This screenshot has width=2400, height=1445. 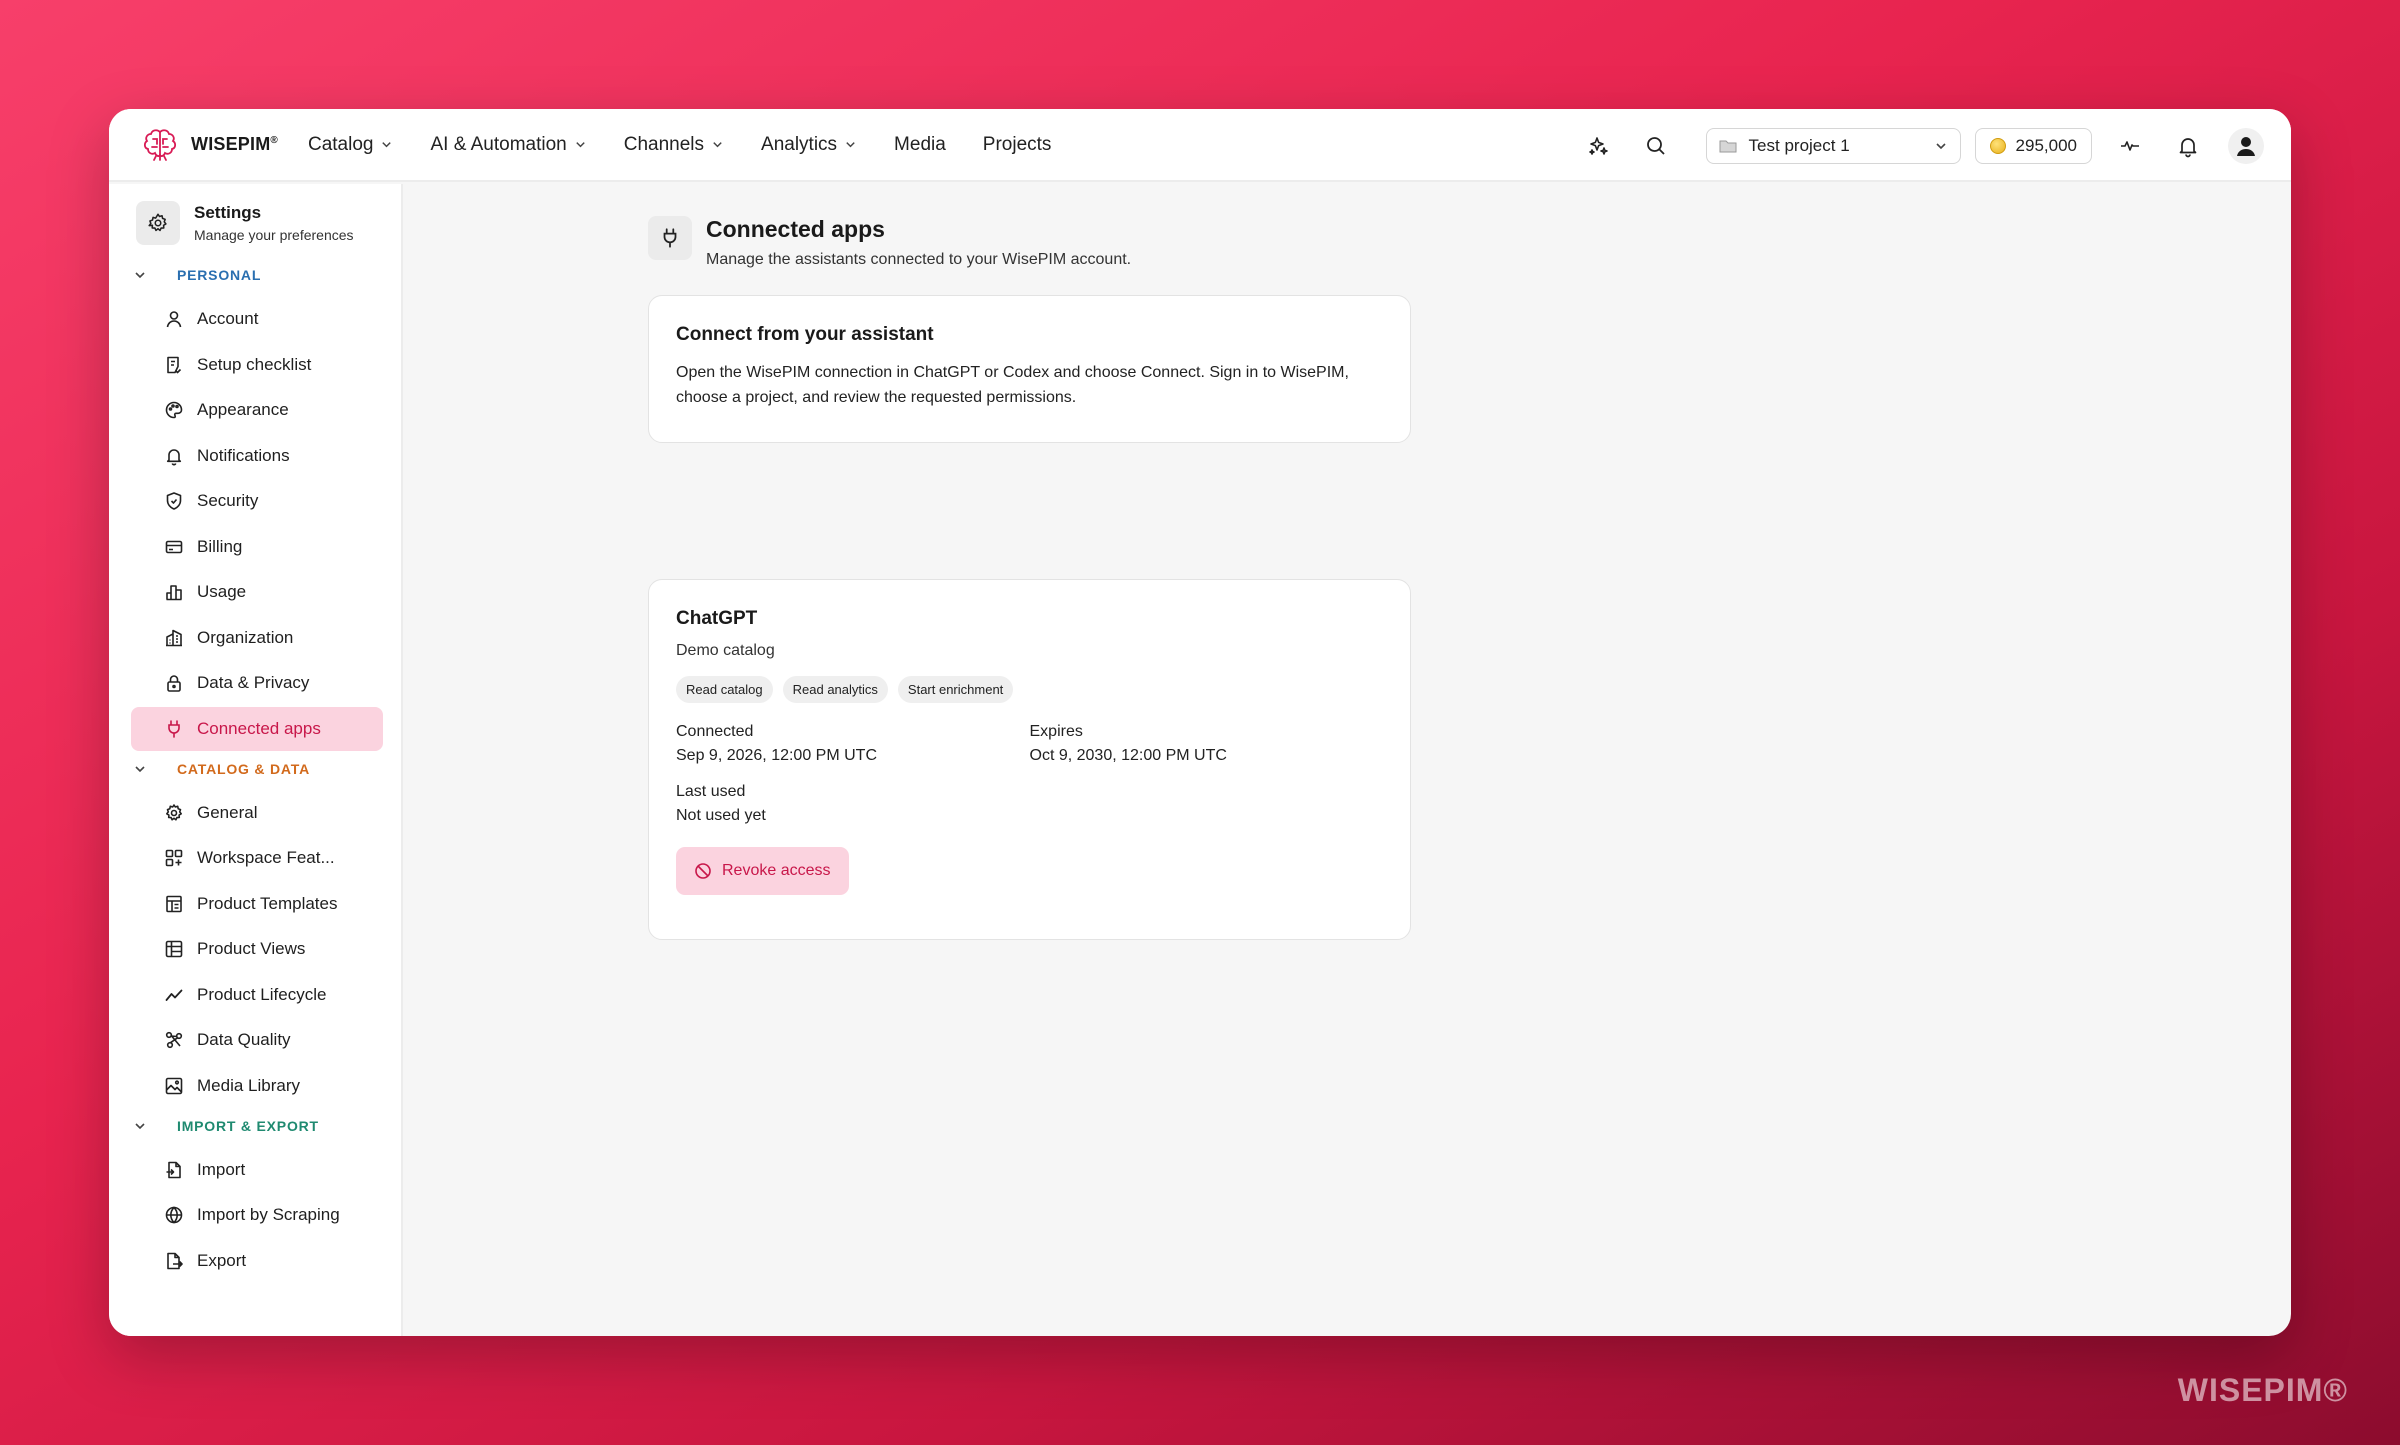 I want to click on expires-value: Oct 9, 2030, 12:00 PM UTC, so click(x=1128, y=755).